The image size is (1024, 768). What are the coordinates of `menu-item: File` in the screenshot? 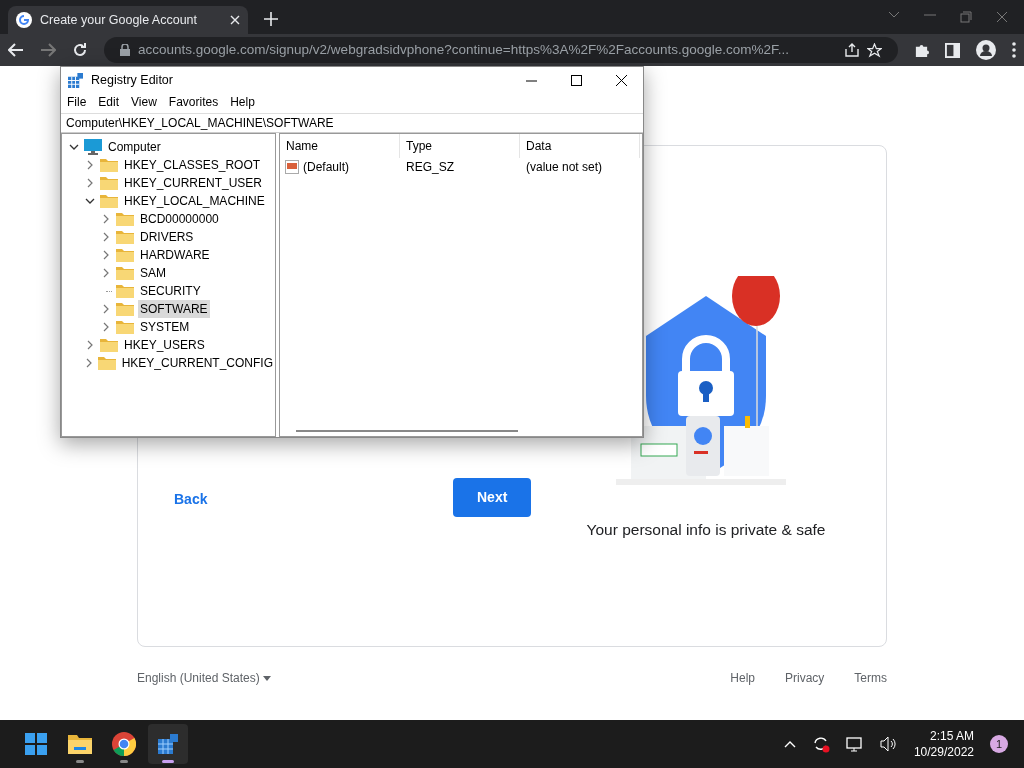 It's located at (77, 103).